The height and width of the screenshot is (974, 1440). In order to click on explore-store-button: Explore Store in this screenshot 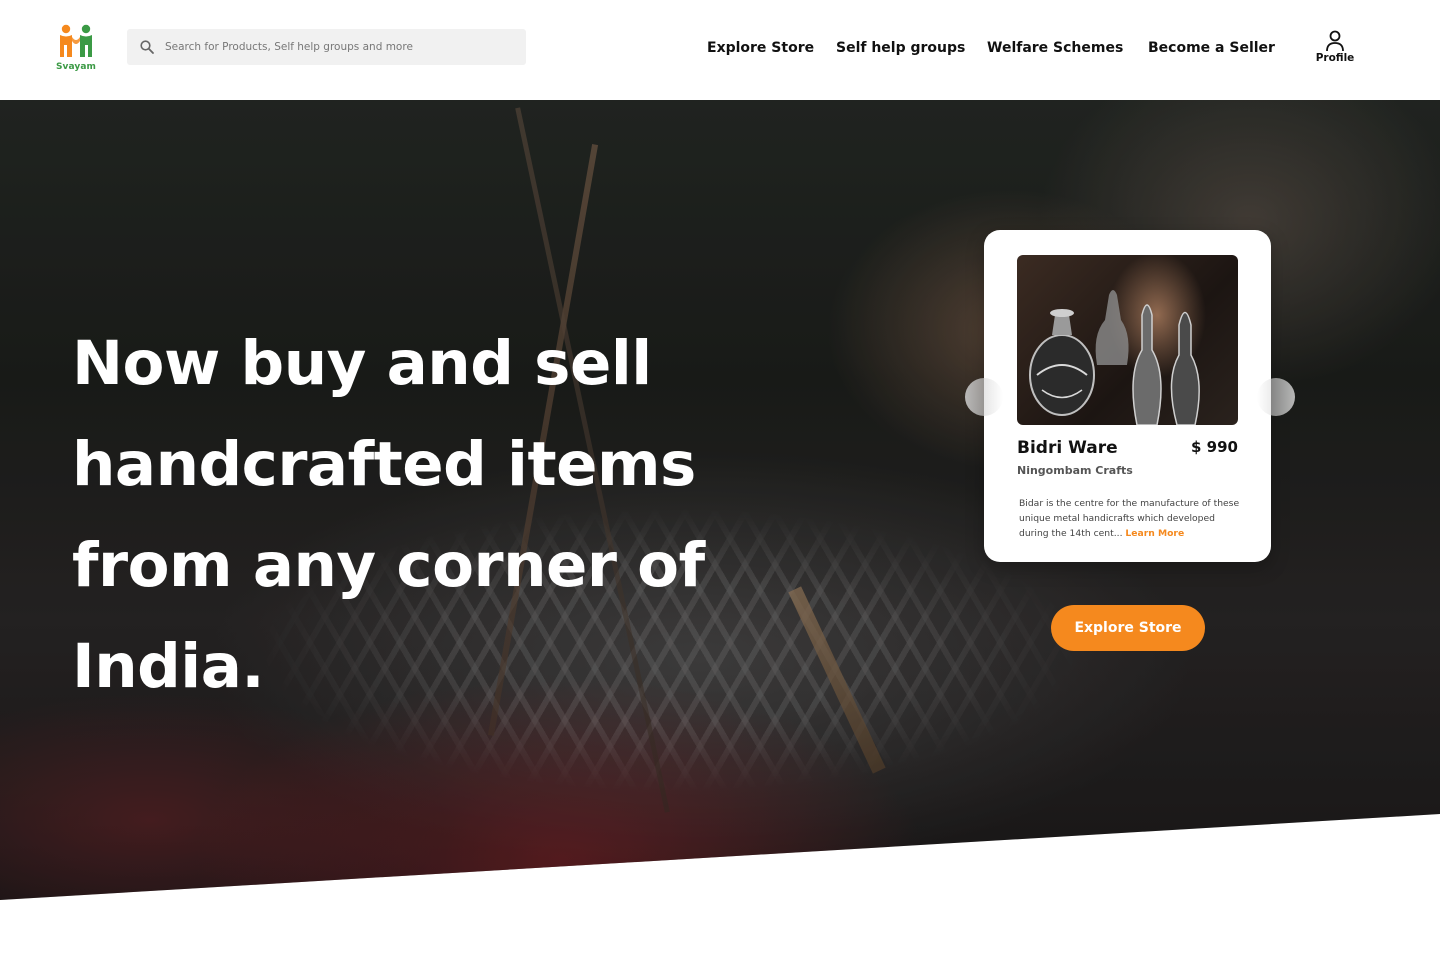, I will do `click(1128, 628)`.